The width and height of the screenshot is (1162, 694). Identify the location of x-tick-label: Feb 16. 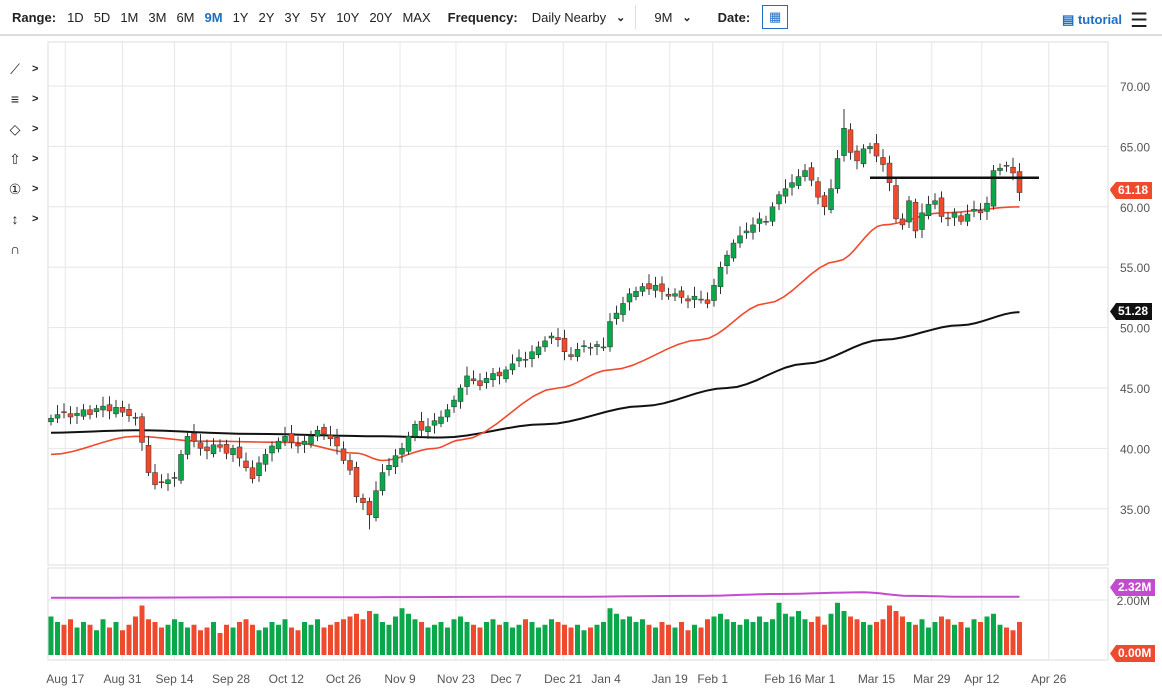
(783, 679).